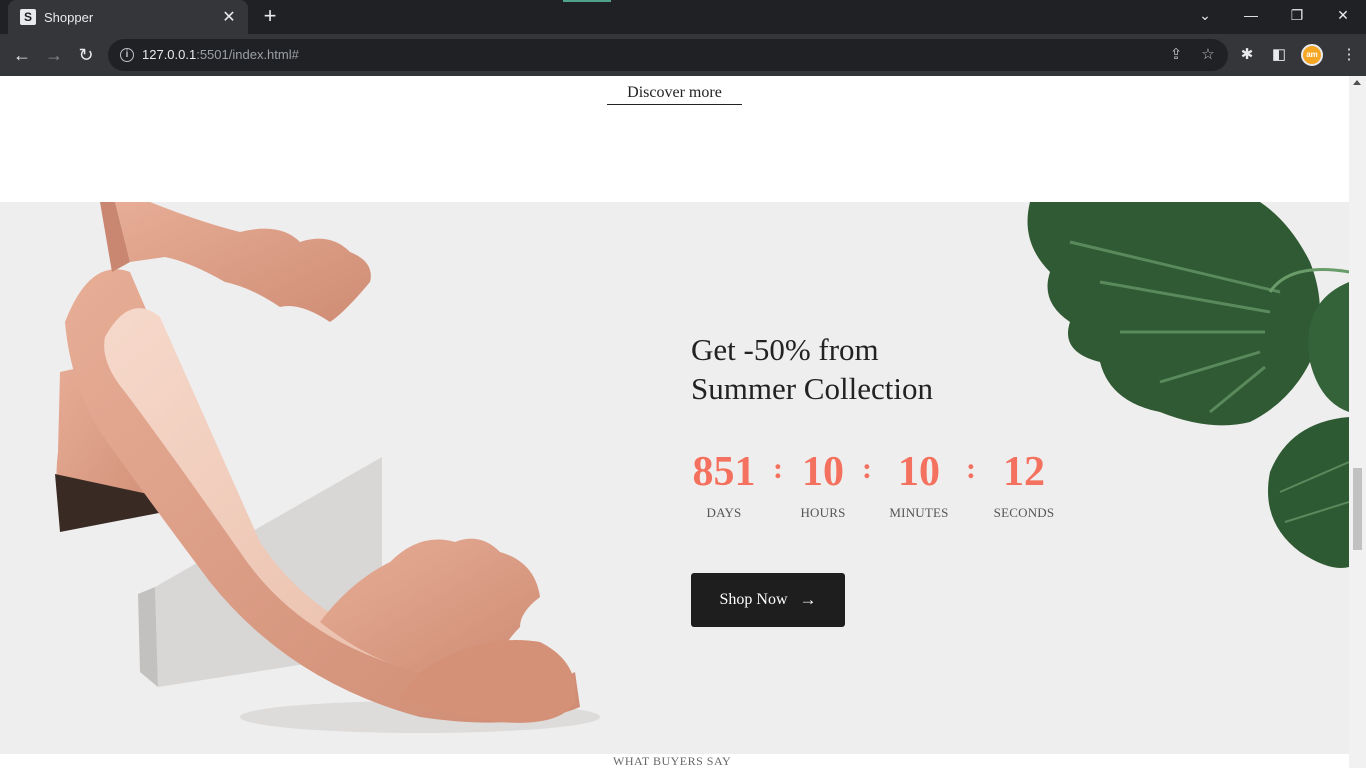 Image resolution: width=1366 pixels, height=768 pixels. What do you see at coordinates (724, 512) in the screenshot?
I see `countdown-days-label: DAYS` at bounding box center [724, 512].